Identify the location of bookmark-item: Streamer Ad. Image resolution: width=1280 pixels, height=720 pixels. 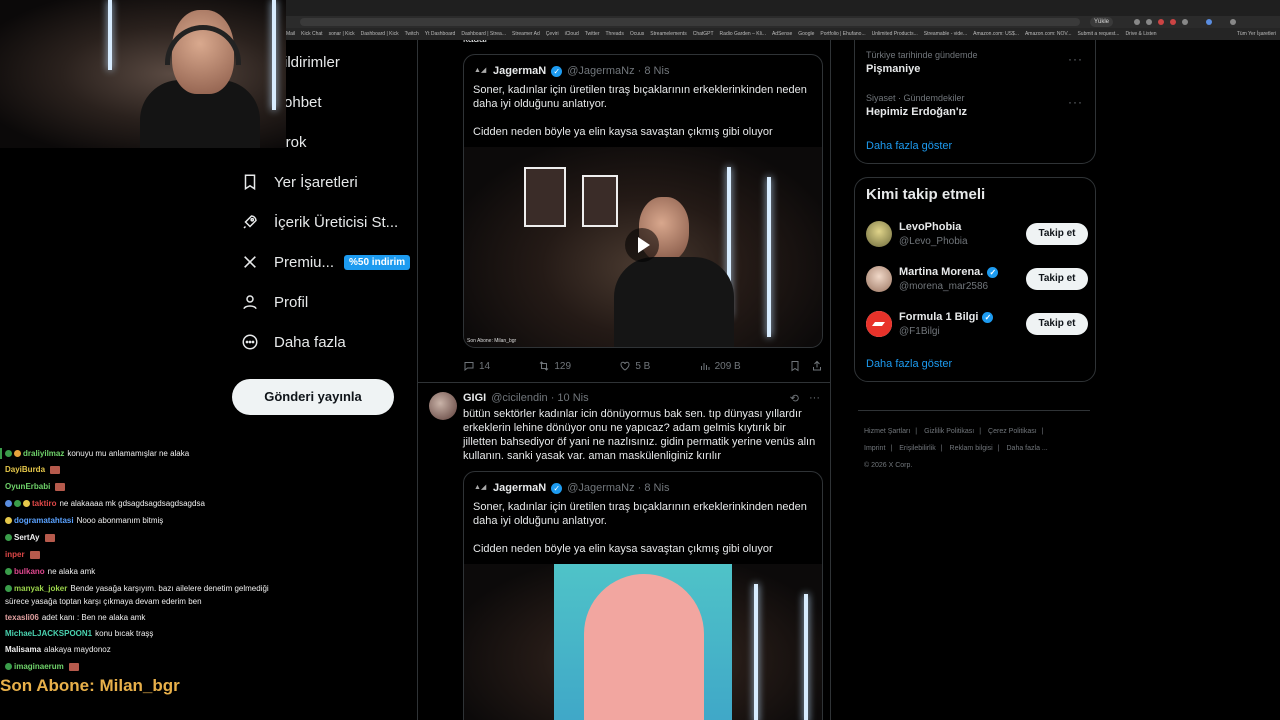
(526, 34).